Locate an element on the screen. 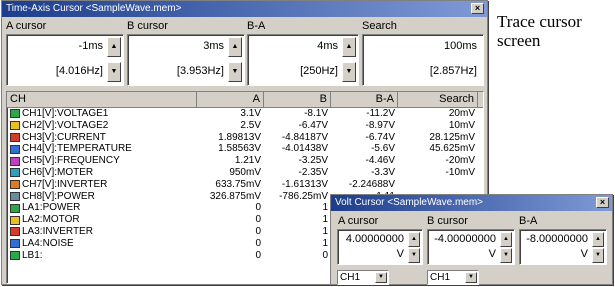 This screenshot has width=615, height=287. cell-search: -10mV is located at coordinates (460, 172).